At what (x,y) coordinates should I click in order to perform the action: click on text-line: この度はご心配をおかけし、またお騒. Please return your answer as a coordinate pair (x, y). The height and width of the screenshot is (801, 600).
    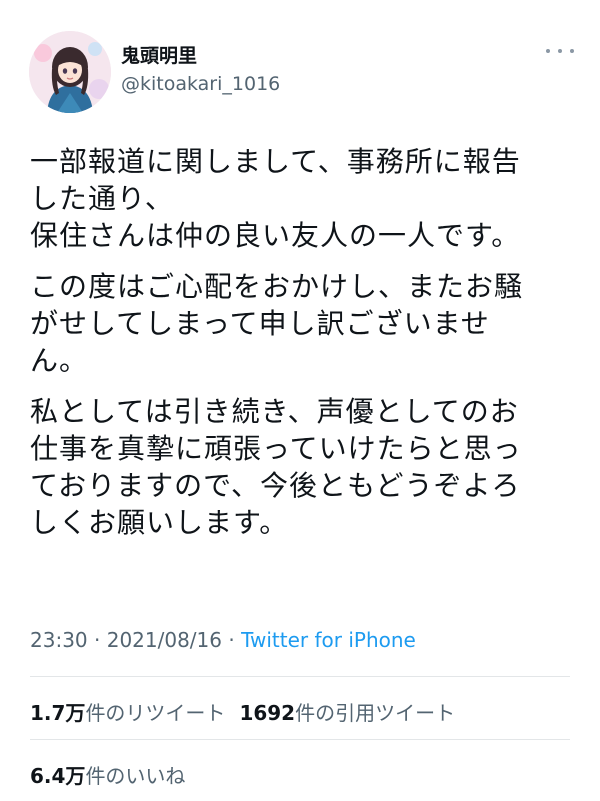
    Looking at the image, I should click on (277, 286).